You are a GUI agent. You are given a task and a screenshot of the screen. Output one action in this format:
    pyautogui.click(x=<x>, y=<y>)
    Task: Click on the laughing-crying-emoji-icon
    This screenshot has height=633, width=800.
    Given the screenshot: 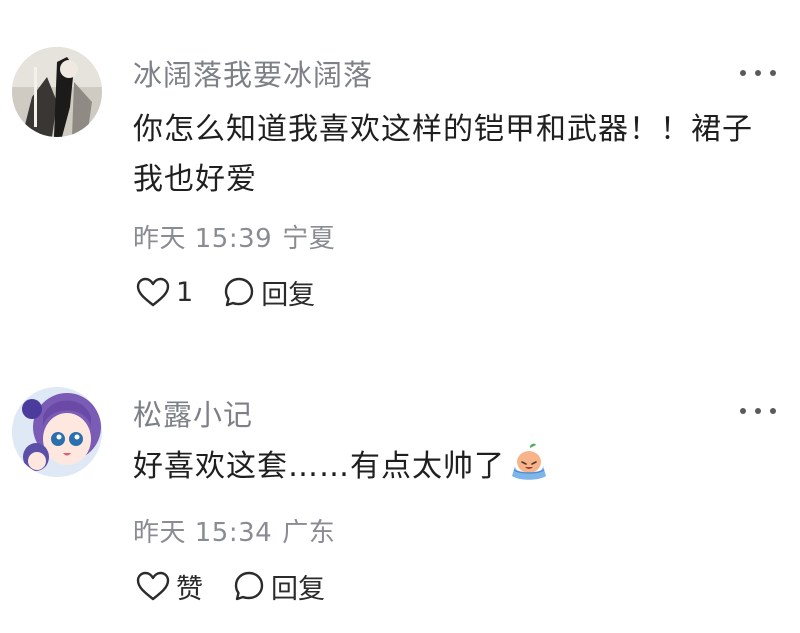 What is the action you would take?
    pyautogui.click(x=529, y=461)
    